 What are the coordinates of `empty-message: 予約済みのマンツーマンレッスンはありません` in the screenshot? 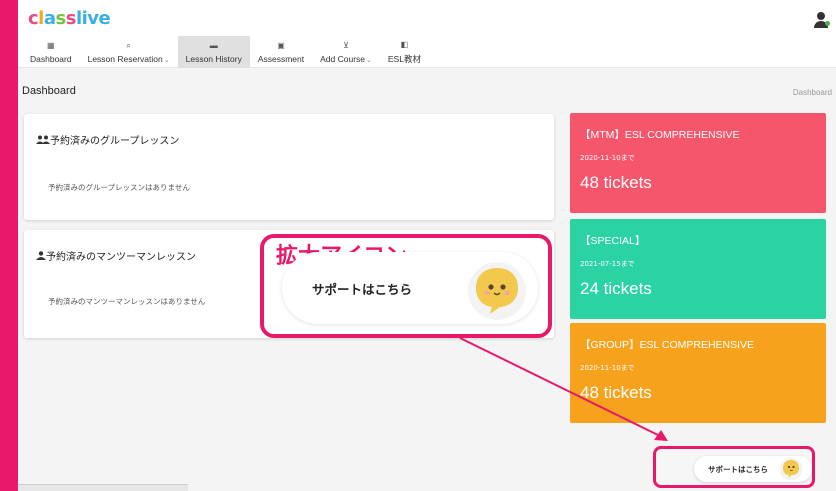 It's located at (127, 301).